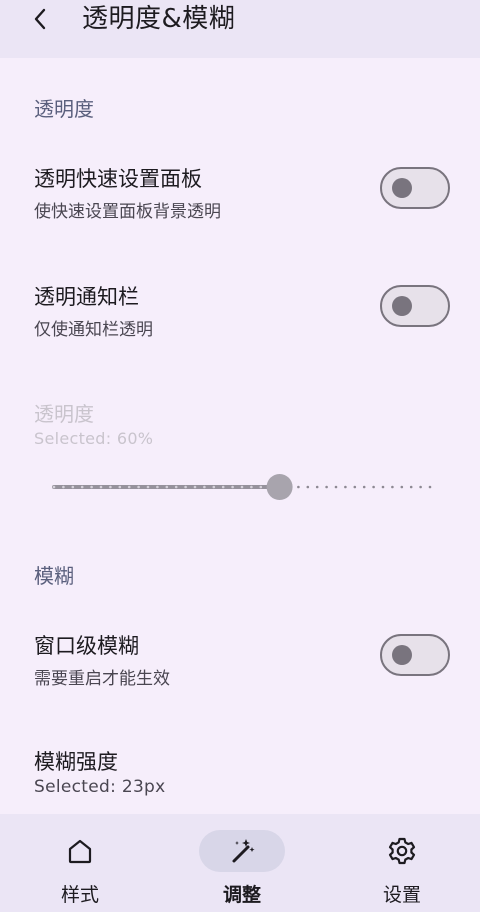 The height and width of the screenshot is (912, 480). Describe the element at coordinates (102, 679) in the screenshot. I see `setting-subtitle: 需要重启才能生效` at that location.